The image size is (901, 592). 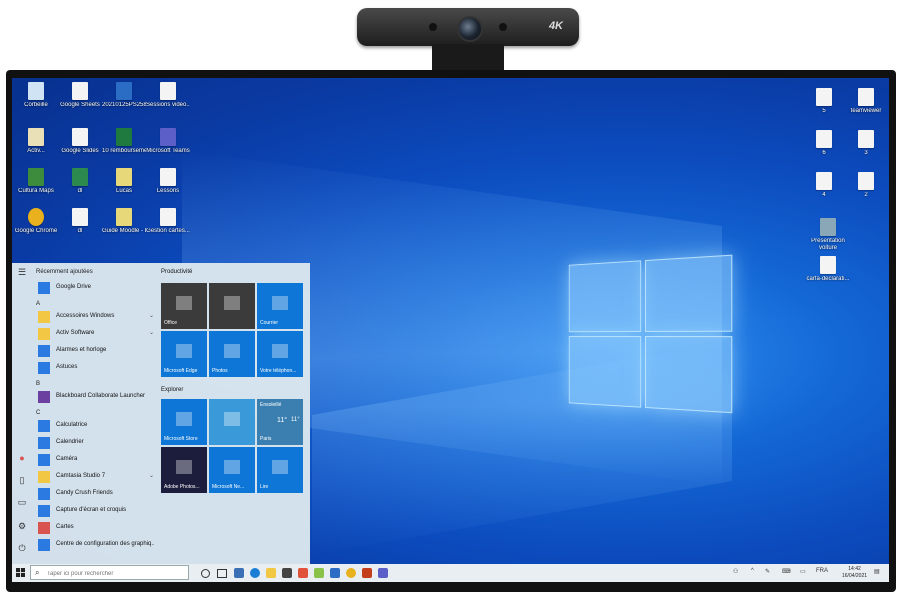 What do you see at coordinates (822, 571) in the screenshot?
I see `language-indicator: FRA` at bounding box center [822, 571].